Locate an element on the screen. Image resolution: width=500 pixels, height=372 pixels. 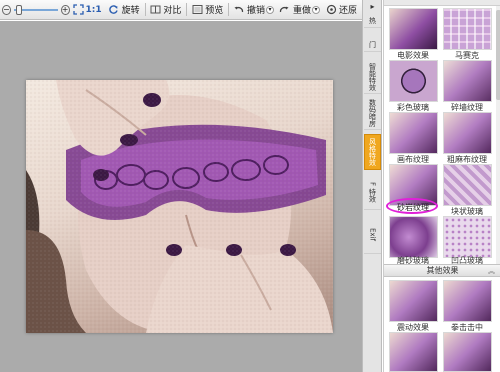
mosaic-grid is located at coordinates (467, 29).